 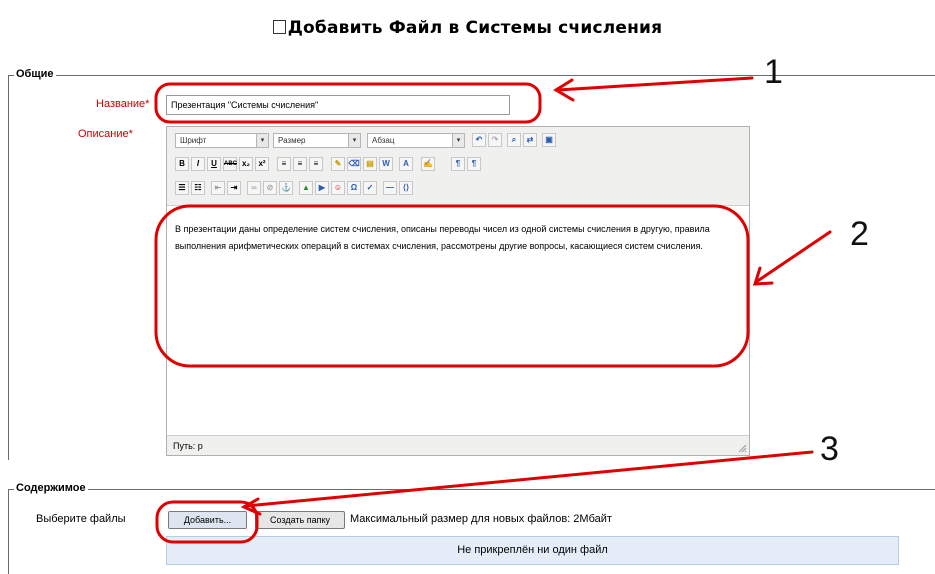 What do you see at coordinates (348, 103) in the screenshot?
I see `highlight-name-field` at bounding box center [348, 103].